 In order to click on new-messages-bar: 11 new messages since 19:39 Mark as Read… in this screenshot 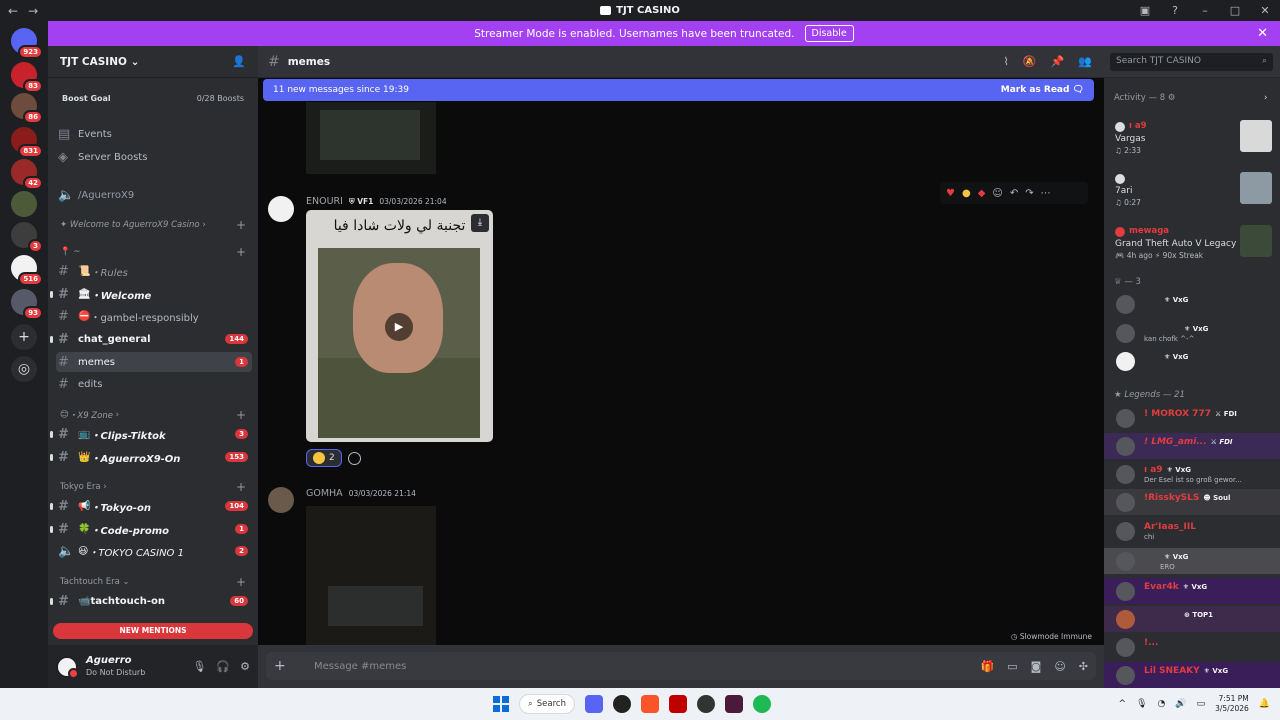, I will do `click(678, 90)`.